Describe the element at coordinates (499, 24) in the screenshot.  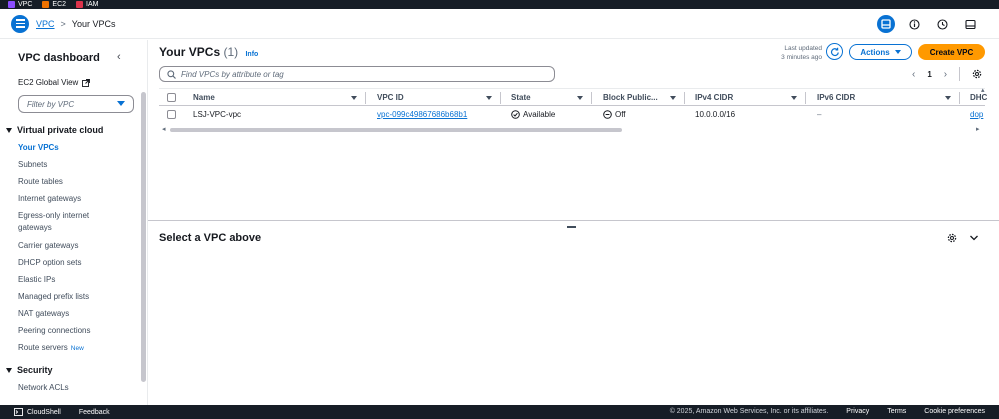
I see `breadcrumb-bar: VPC > Your VPCs` at that location.